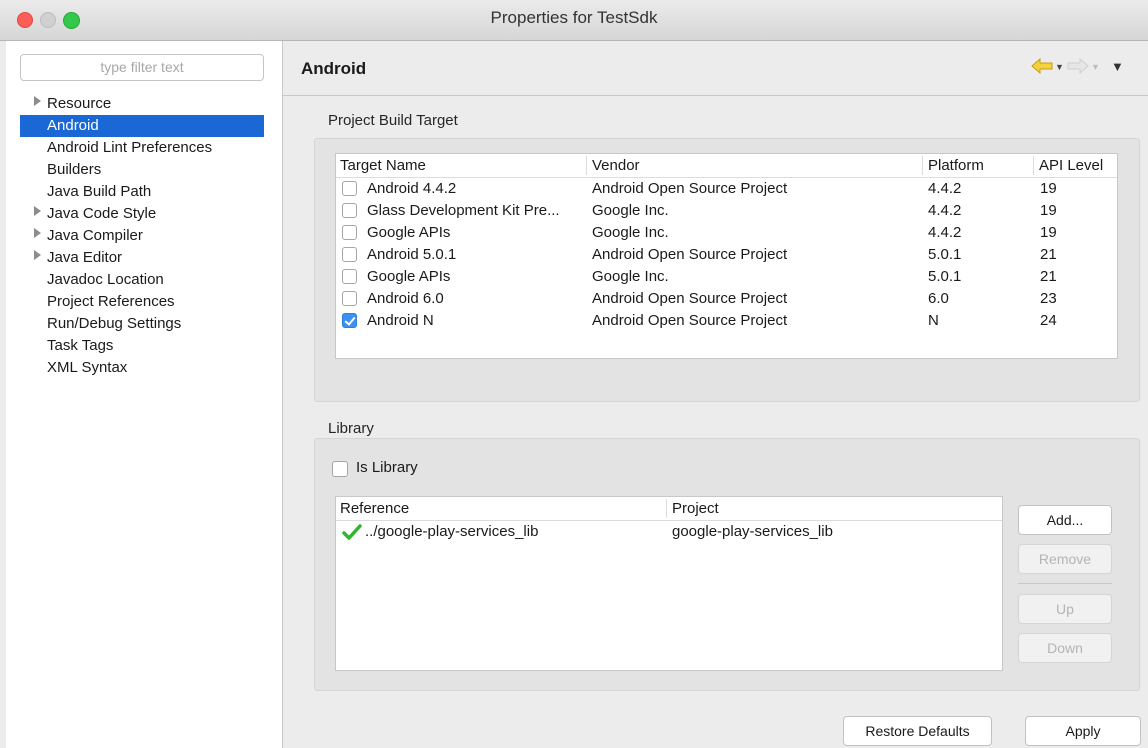 This screenshot has height=748, width=1148. I want to click on window-title: Properties for TestSdk, so click(574, 17).